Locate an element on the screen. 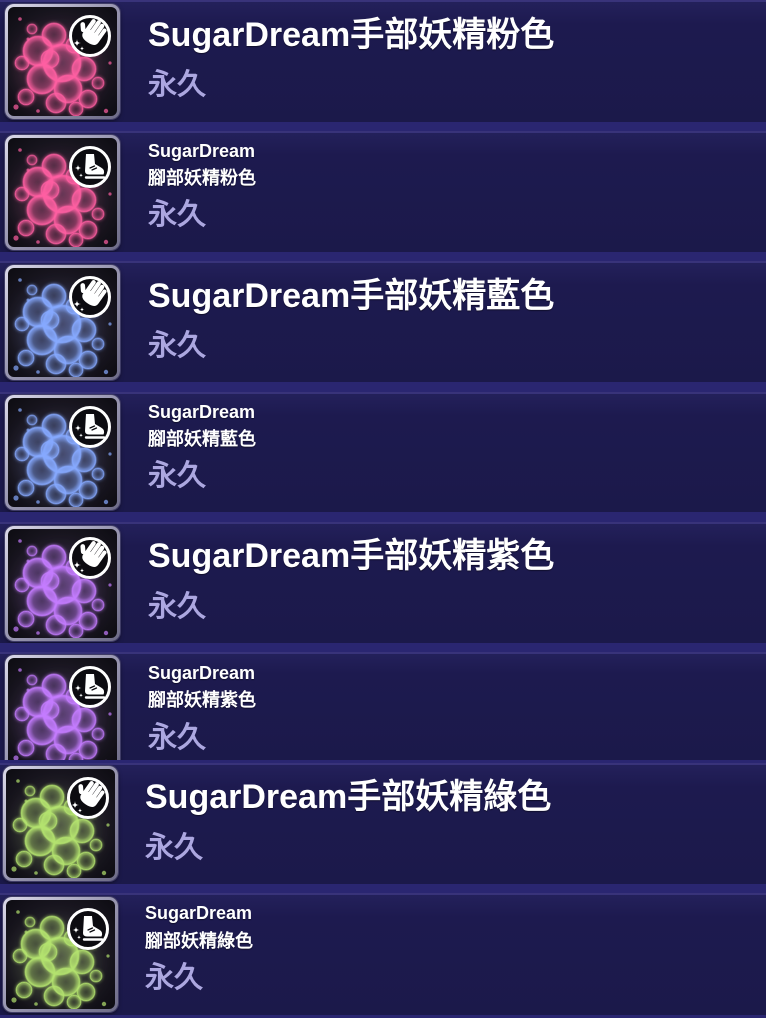  inventory-item: SugarDream 腳部妖精粉色 永久 is located at coordinates (383, 191).